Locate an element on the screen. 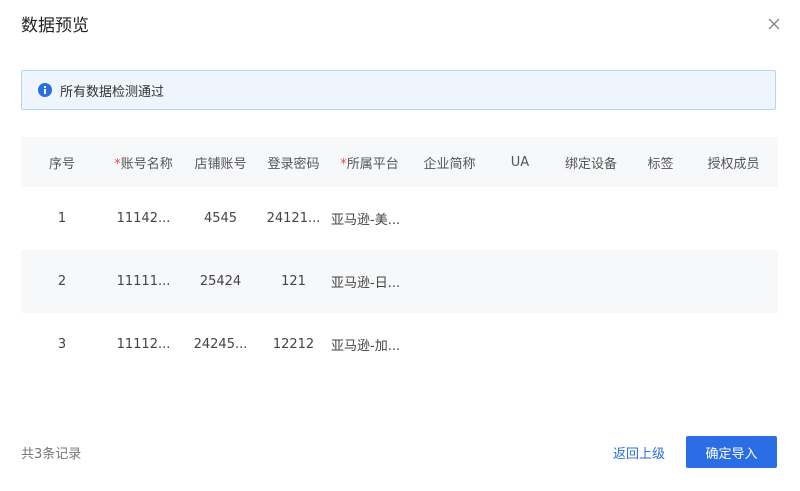 The image size is (800, 491). back-button: 返回上级 is located at coordinates (639, 452).